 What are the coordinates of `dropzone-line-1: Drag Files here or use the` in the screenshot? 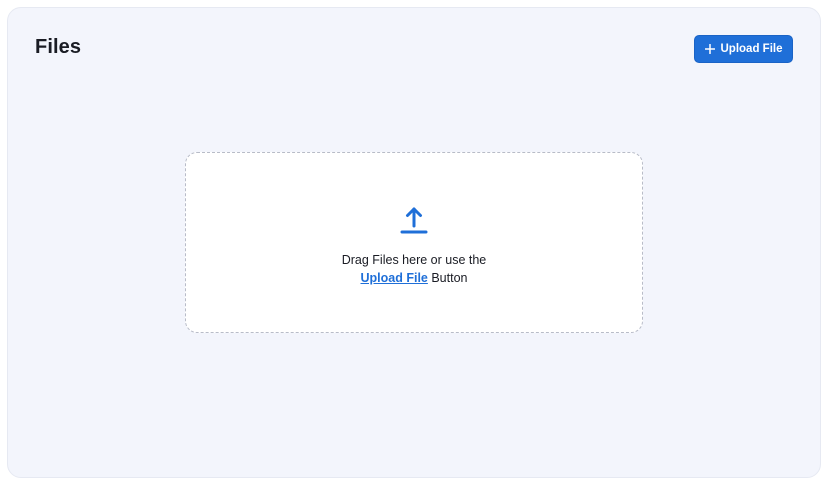 It's located at (414, 260).